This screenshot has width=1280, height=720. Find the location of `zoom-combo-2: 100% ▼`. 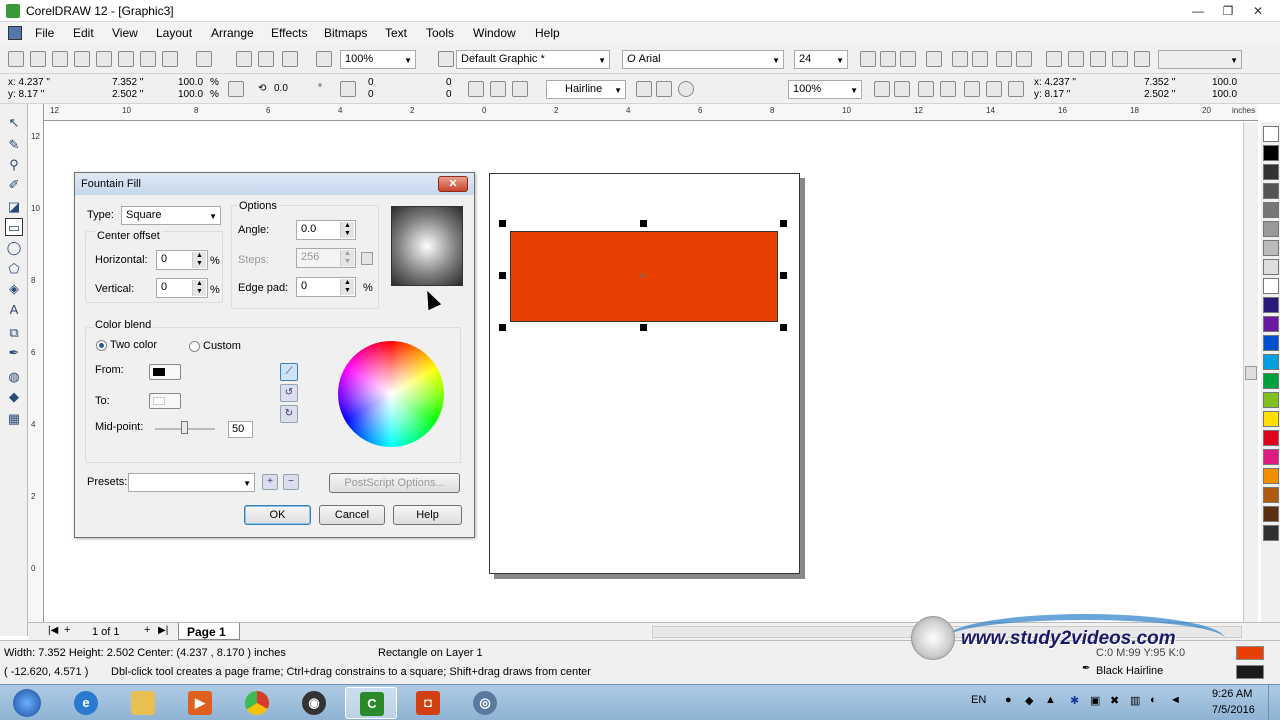

zoom-combo-2: 100% ▼ is located at coordinates (825, 89).